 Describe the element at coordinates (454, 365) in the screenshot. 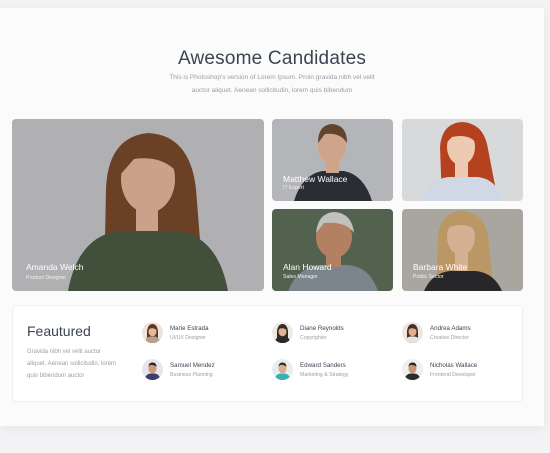

I see `person-name: Nicholas Wallace` at that location.